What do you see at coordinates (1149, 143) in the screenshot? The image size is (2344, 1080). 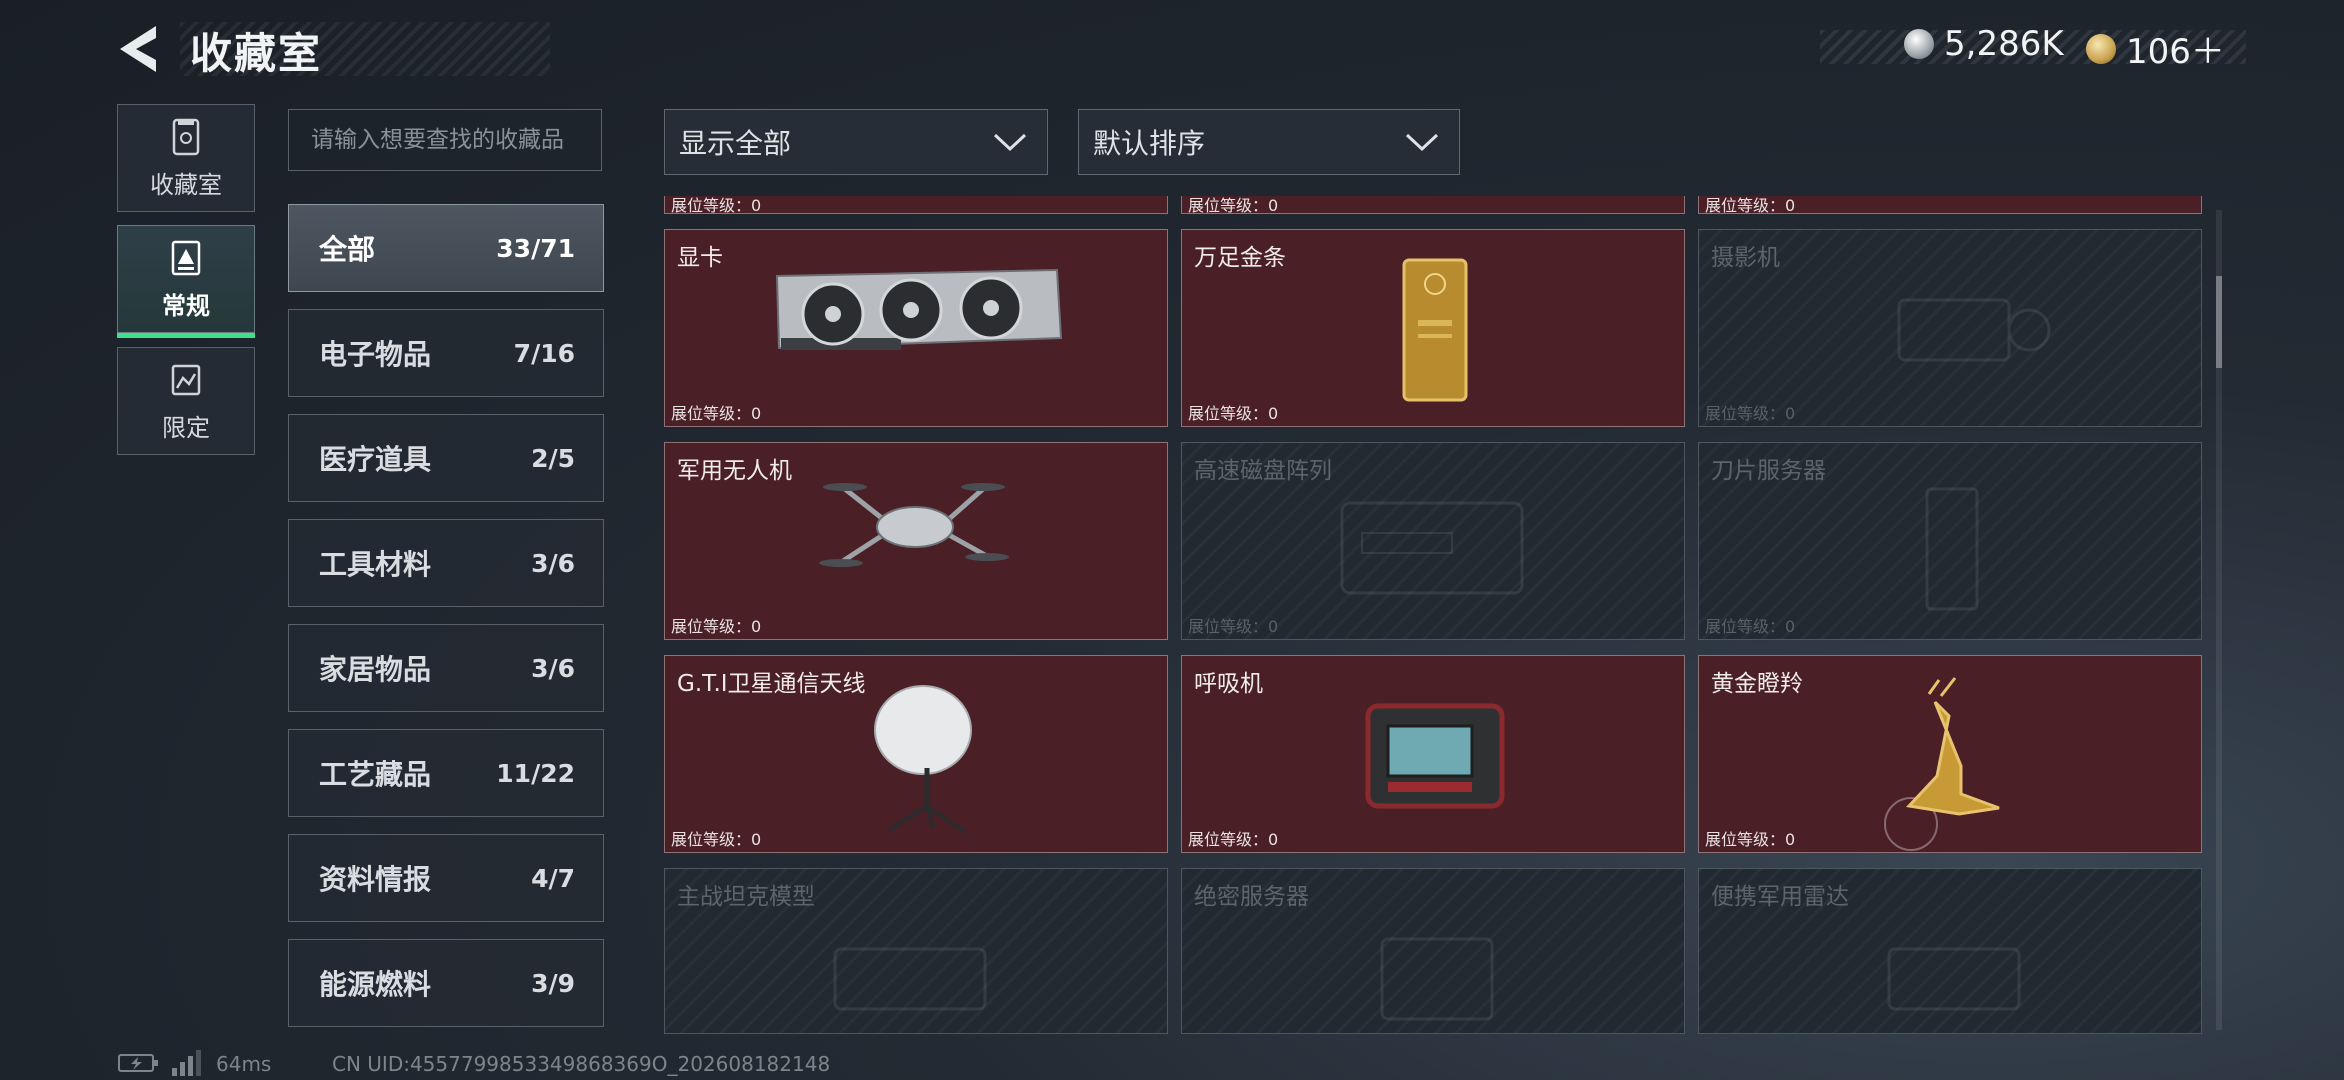 I see `sort-value: 默认排序` at bounding box center [1149, 143].